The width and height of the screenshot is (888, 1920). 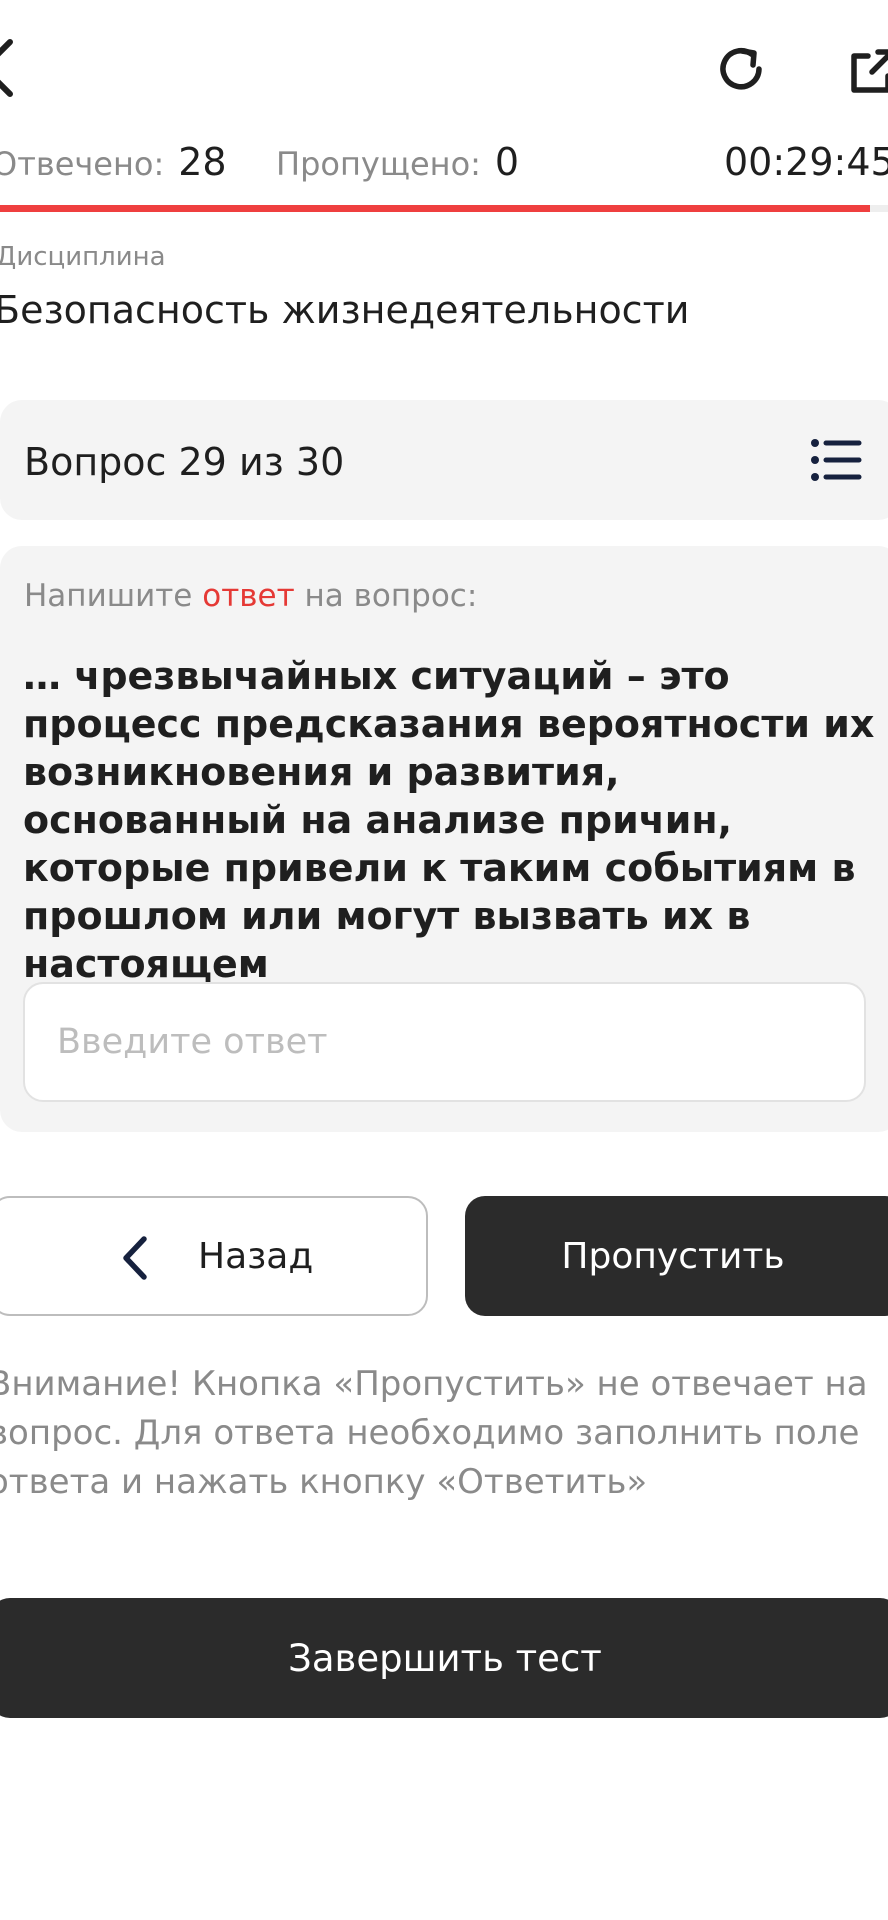 I want to click on instruction-text-end: на вопрос:, so click(x=386, y=596).